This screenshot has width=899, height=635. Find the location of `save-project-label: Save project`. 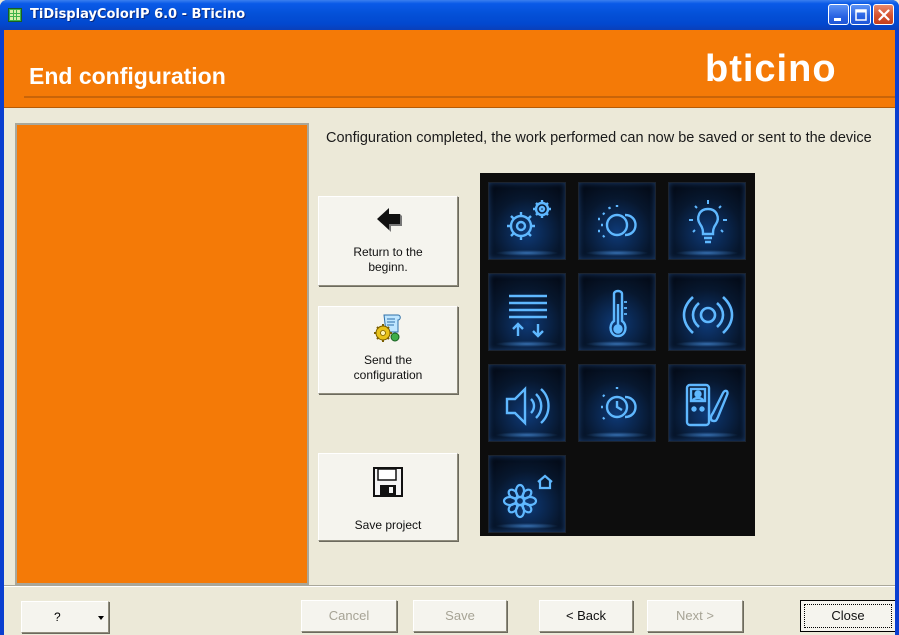

save-project-label: Save project is located at coordinates (388, 525).